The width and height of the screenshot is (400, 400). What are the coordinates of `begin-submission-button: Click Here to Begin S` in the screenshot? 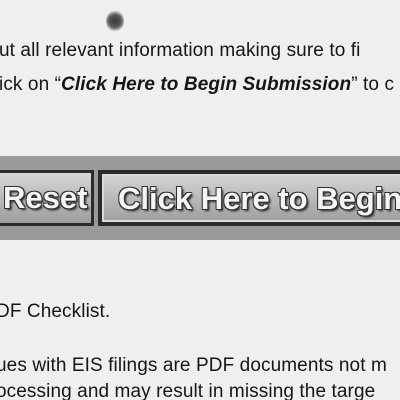 It's located at (249, 198).